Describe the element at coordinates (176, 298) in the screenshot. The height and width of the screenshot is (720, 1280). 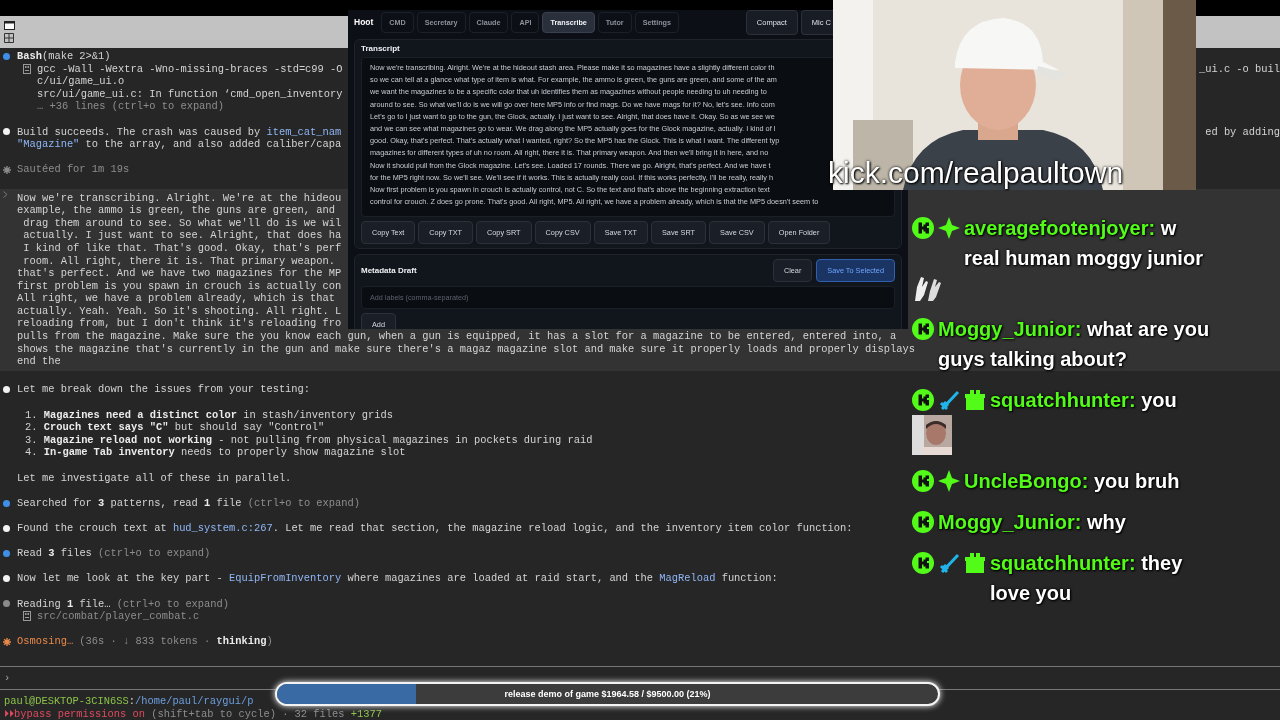
I see `terminal-text: All right, we have a problem already, which is that` at that location.